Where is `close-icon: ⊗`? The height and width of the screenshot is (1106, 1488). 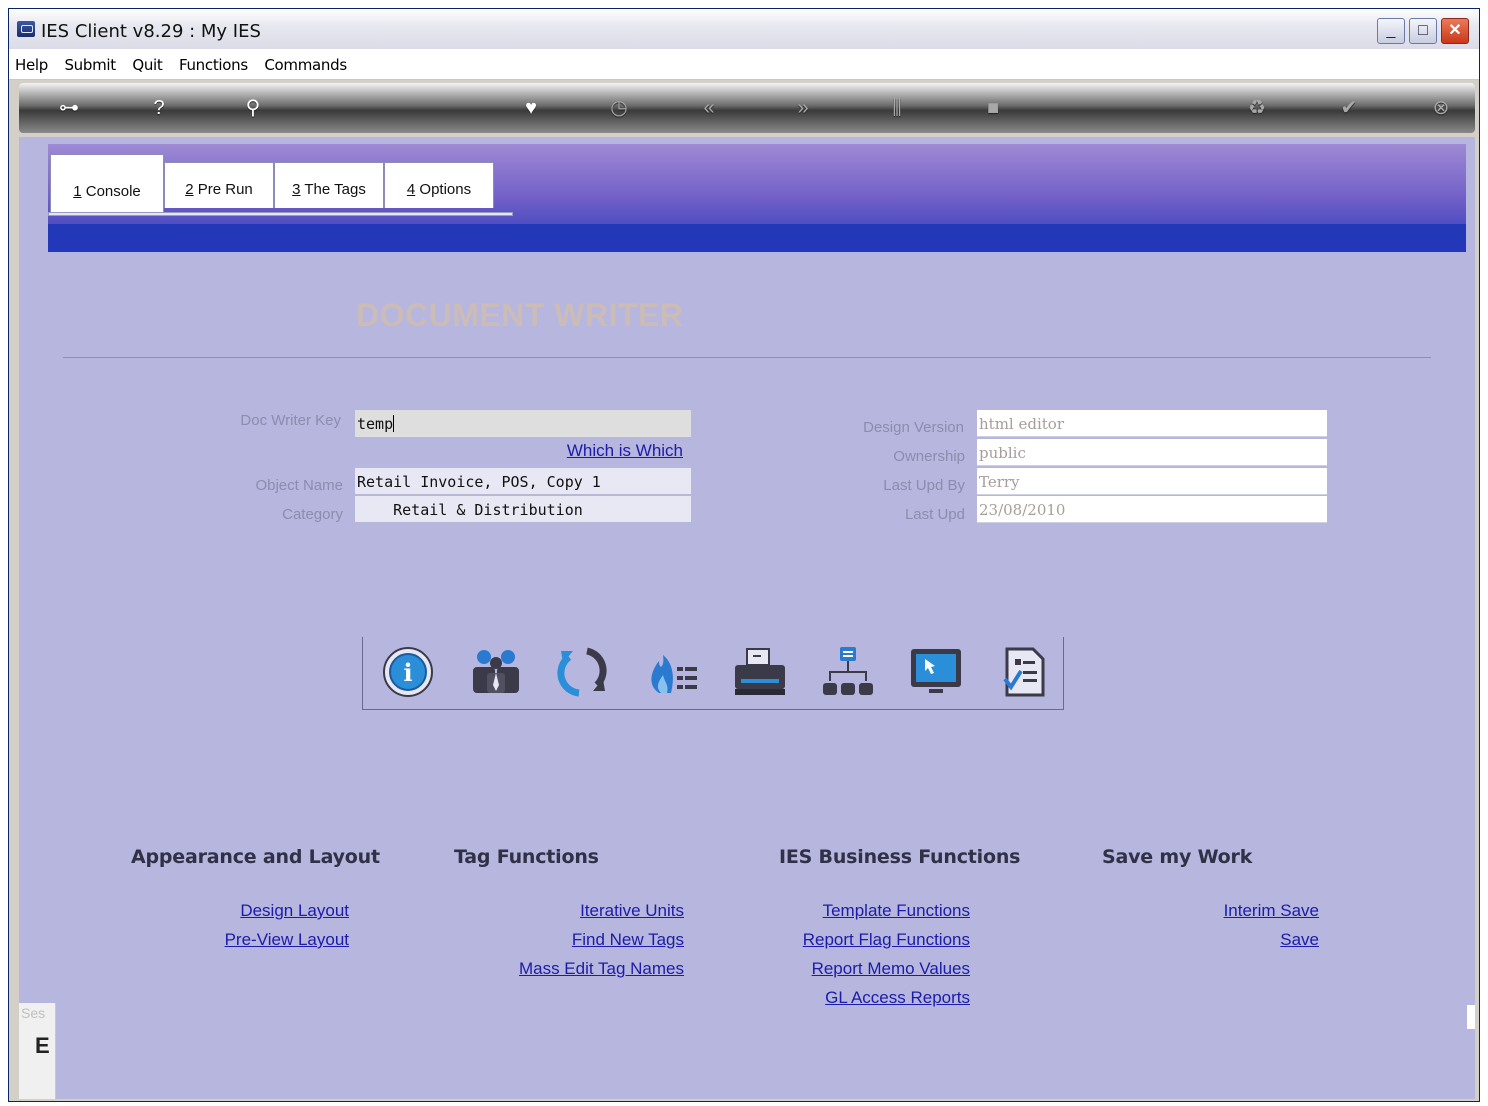 close-icon: ⊗ is located at coordinates (1441, 108).